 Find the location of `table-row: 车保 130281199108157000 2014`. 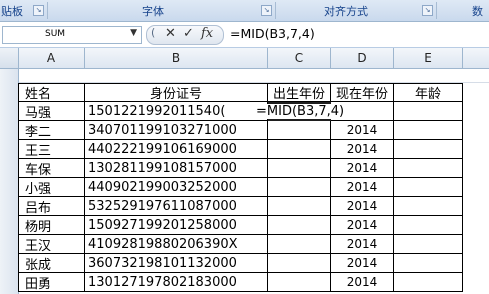

table-row: 车保 130281199108157000 2014 is located at coordinates (253, 168).